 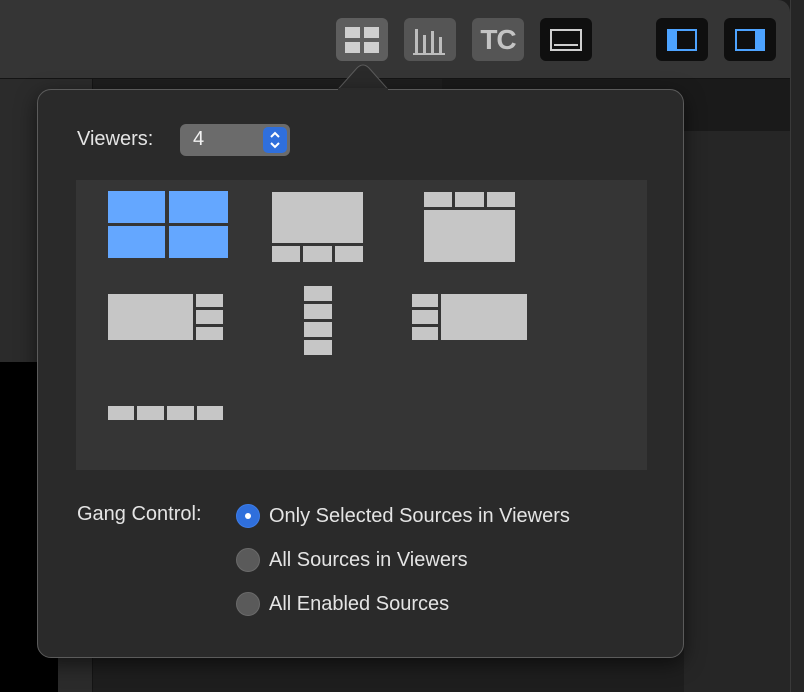 I want to click on layout-option-four-in-row, so click(x=165, y=413).